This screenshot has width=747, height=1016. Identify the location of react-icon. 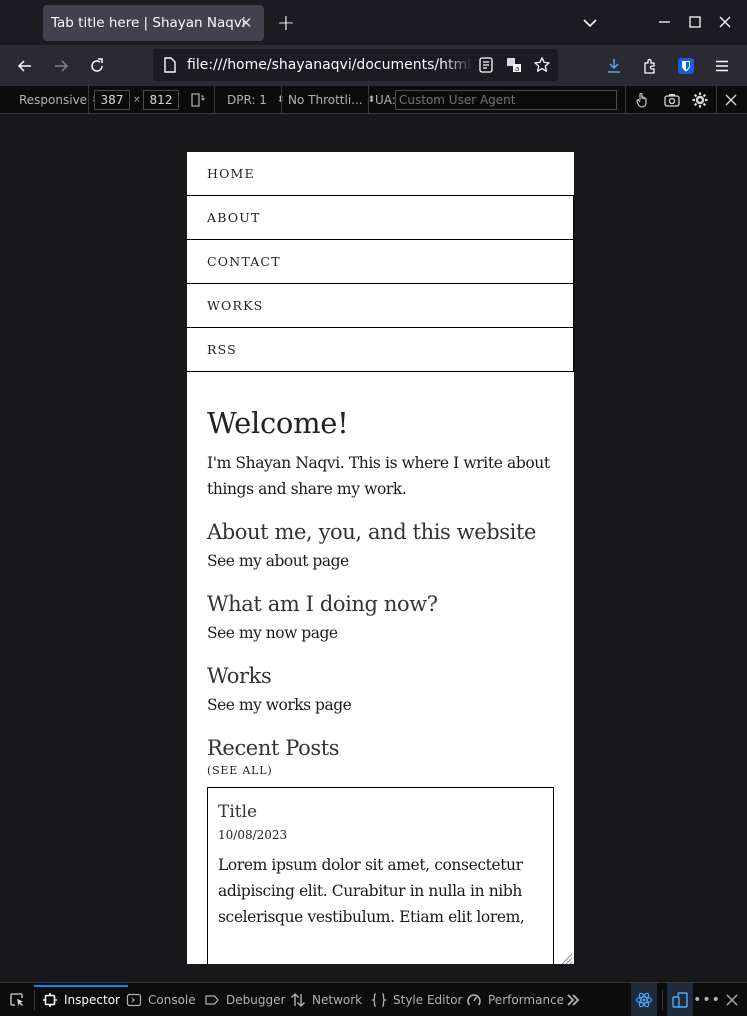
(644, 999).